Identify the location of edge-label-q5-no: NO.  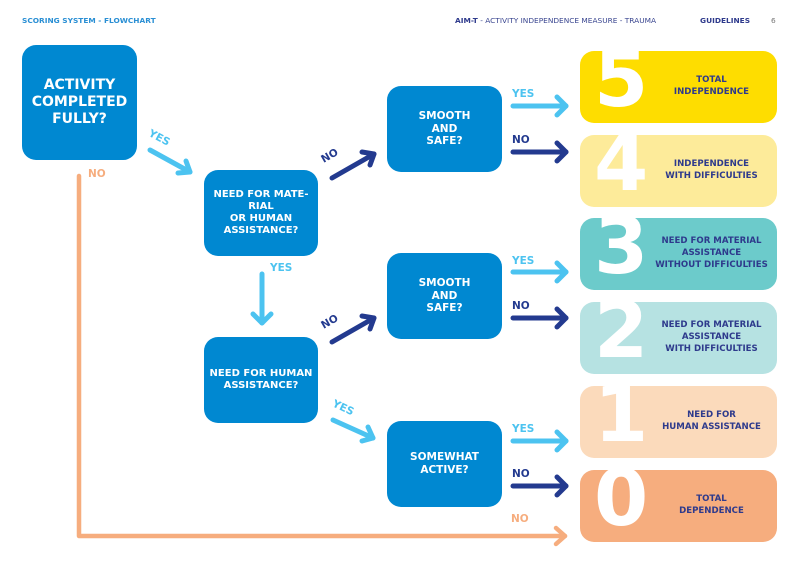
(521, 306).